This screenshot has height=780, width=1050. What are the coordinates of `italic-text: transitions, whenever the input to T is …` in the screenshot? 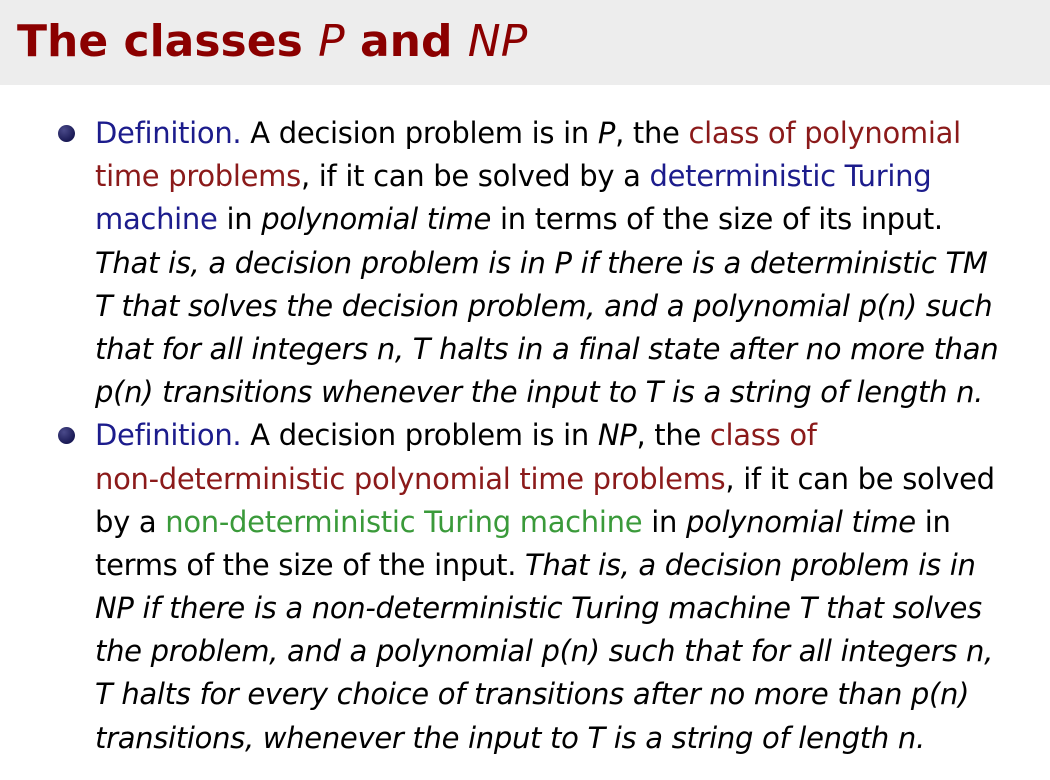 It's located at (510, 737).